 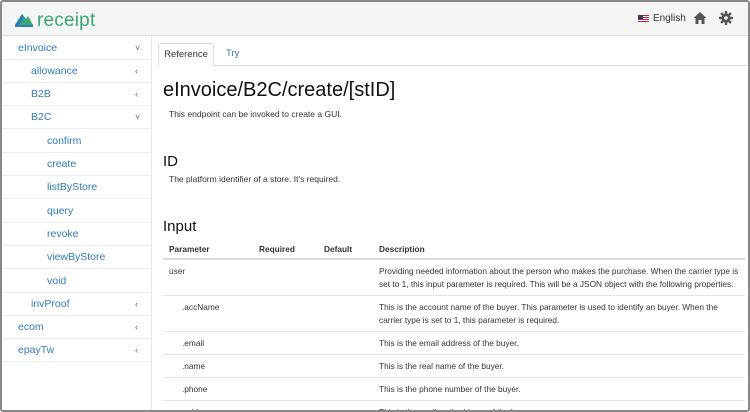 What do you see at coordinates (208, 389) in the screenshot?
I see `param-name: .phone` at bounding box center [208, 389].